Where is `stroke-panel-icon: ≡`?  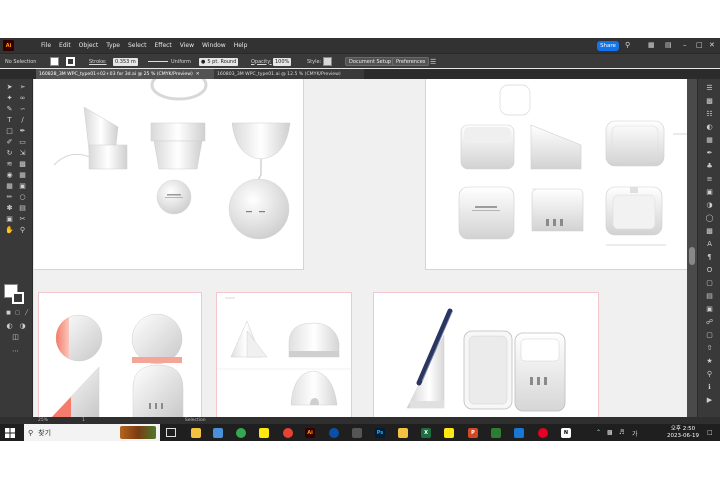
stroke-panel-icon: ≡ is located at coordinates (709, 179).